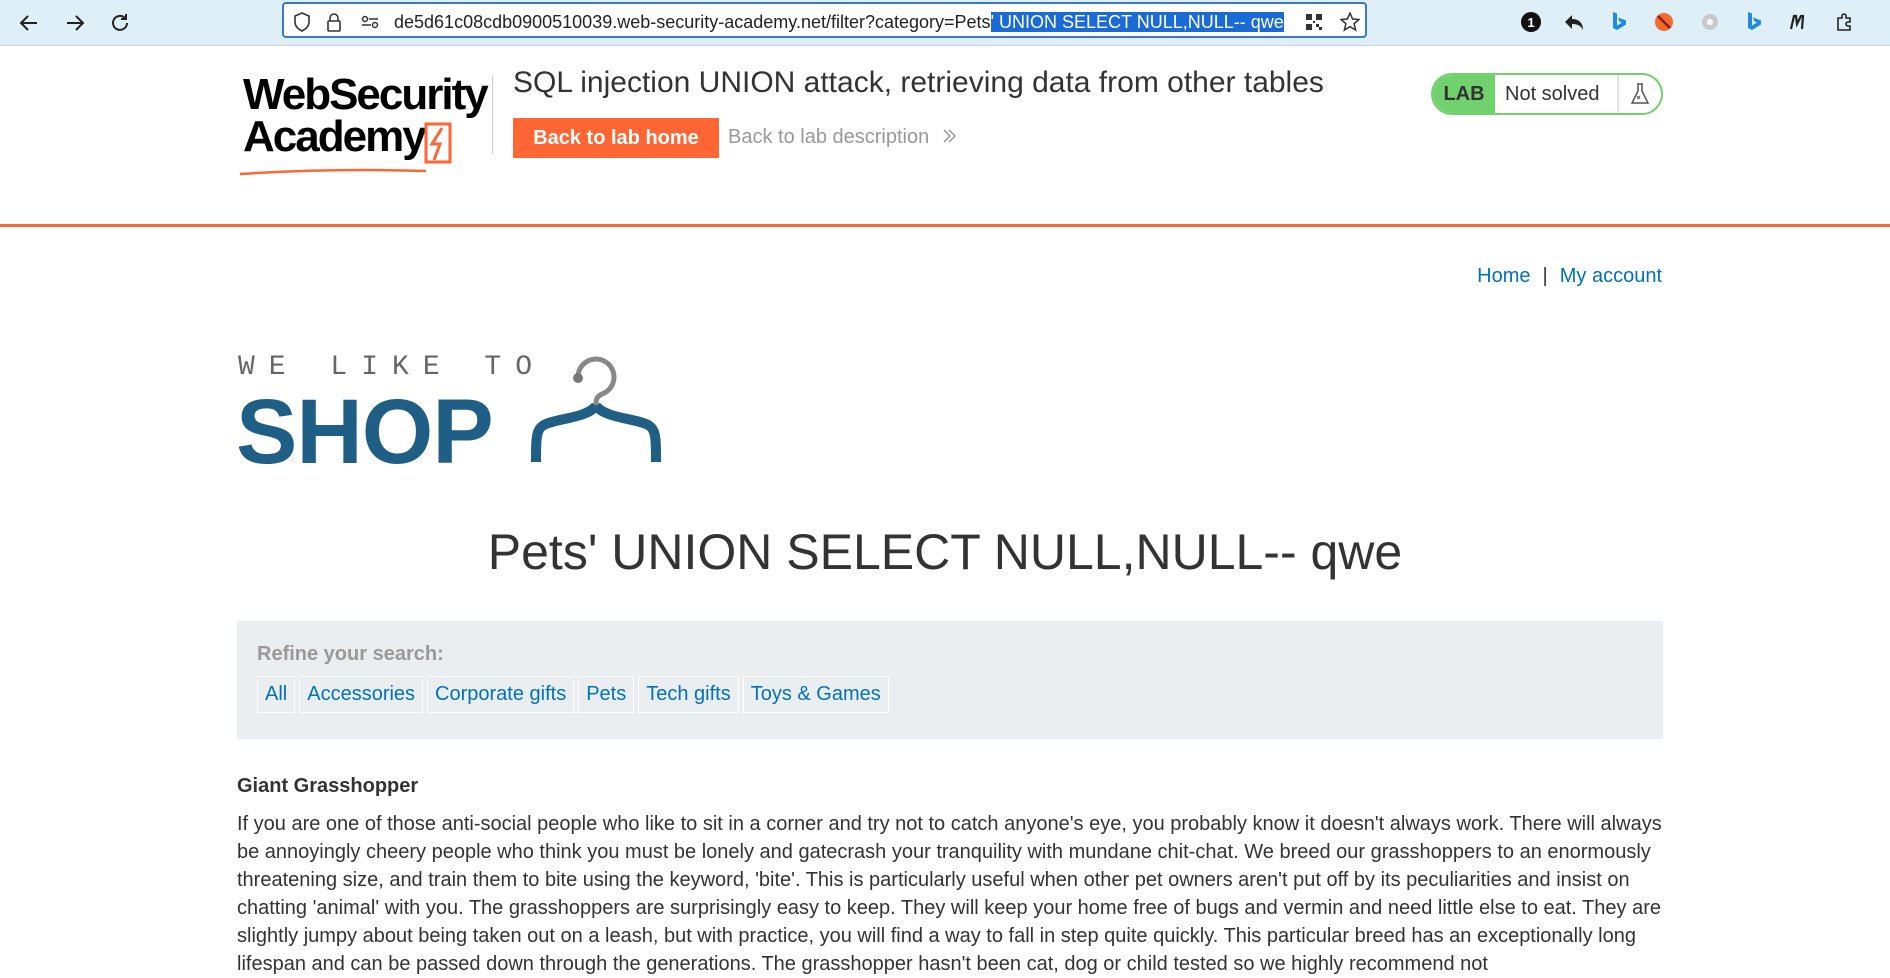 The width and height of the screenshot is (1890, 978). I want to click on product-name: Giant Grasshopper, so click(328, 786).